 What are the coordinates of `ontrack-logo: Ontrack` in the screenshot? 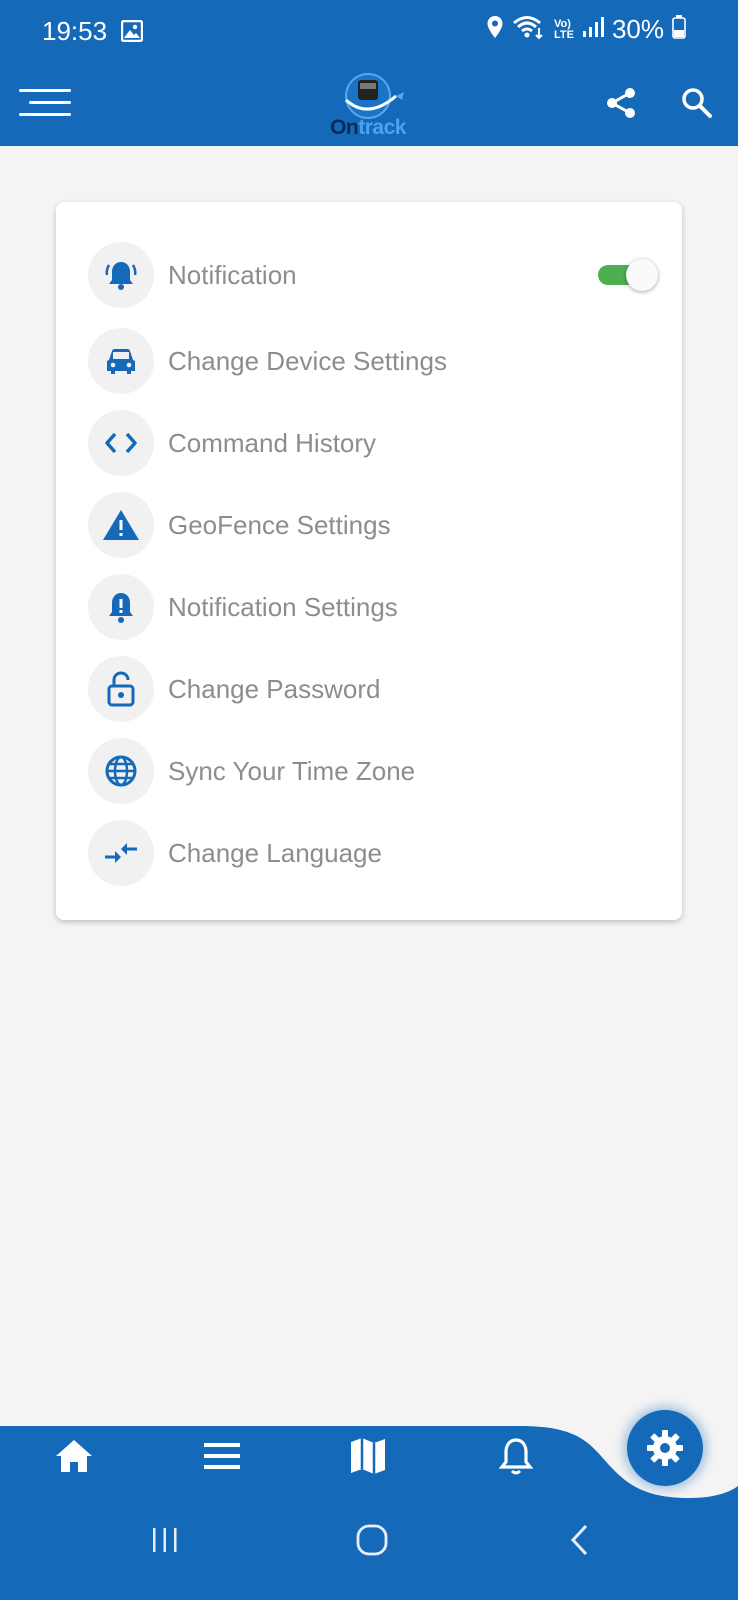 It's located at (368, 106).